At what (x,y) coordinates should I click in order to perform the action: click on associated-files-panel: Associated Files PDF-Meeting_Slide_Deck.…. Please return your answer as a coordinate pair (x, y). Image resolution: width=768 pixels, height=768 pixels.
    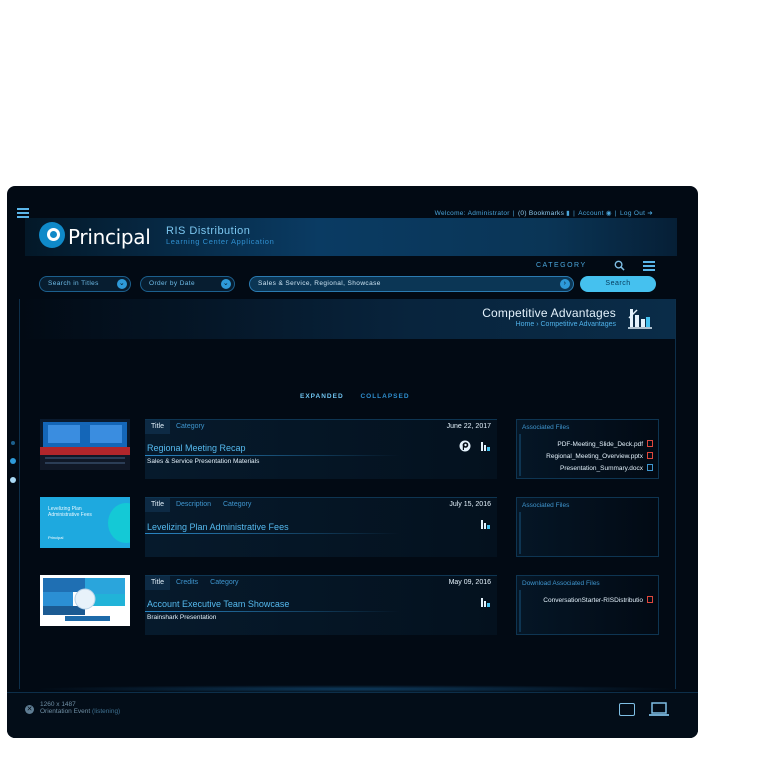
    Looking at the image, I should click on (587, 449).